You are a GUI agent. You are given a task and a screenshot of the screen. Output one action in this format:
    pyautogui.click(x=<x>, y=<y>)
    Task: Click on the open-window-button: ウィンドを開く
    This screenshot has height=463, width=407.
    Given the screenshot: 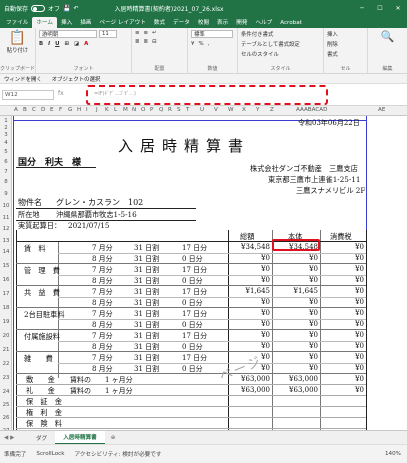 What is the action you would take?
    pyautogui.click(x=23, y=79)
    